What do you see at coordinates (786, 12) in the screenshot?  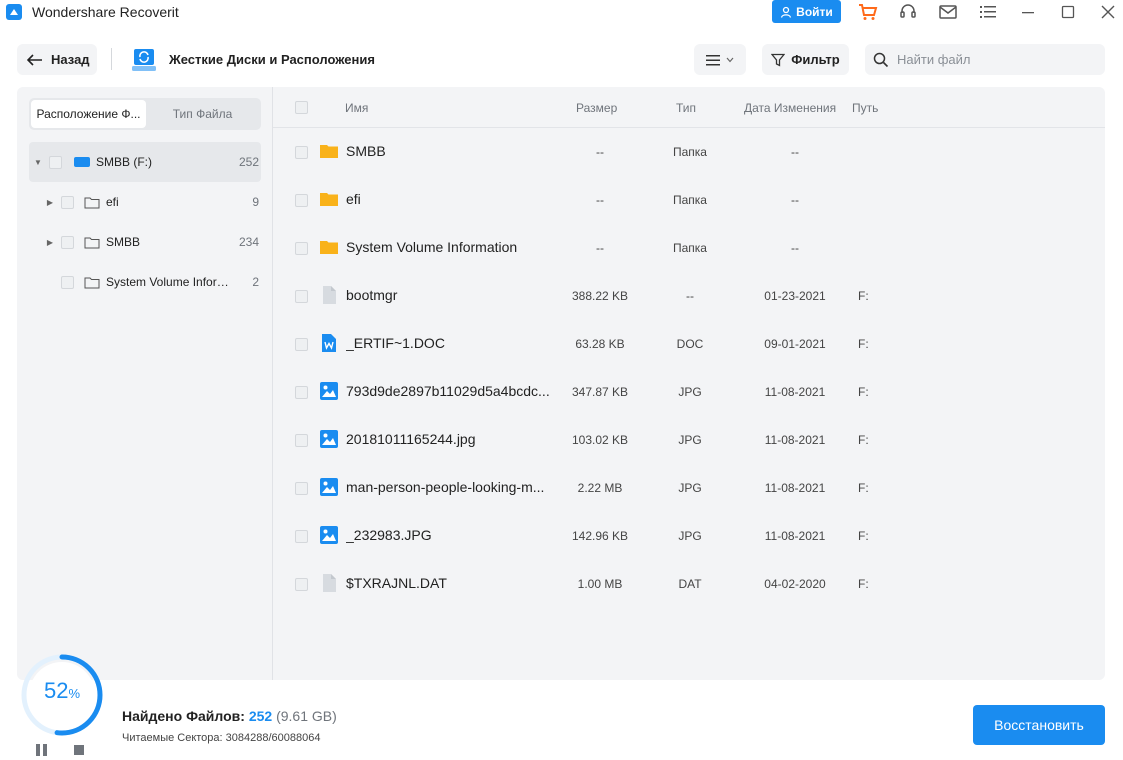 I see `user-icon` at bounding box center [786, 12].